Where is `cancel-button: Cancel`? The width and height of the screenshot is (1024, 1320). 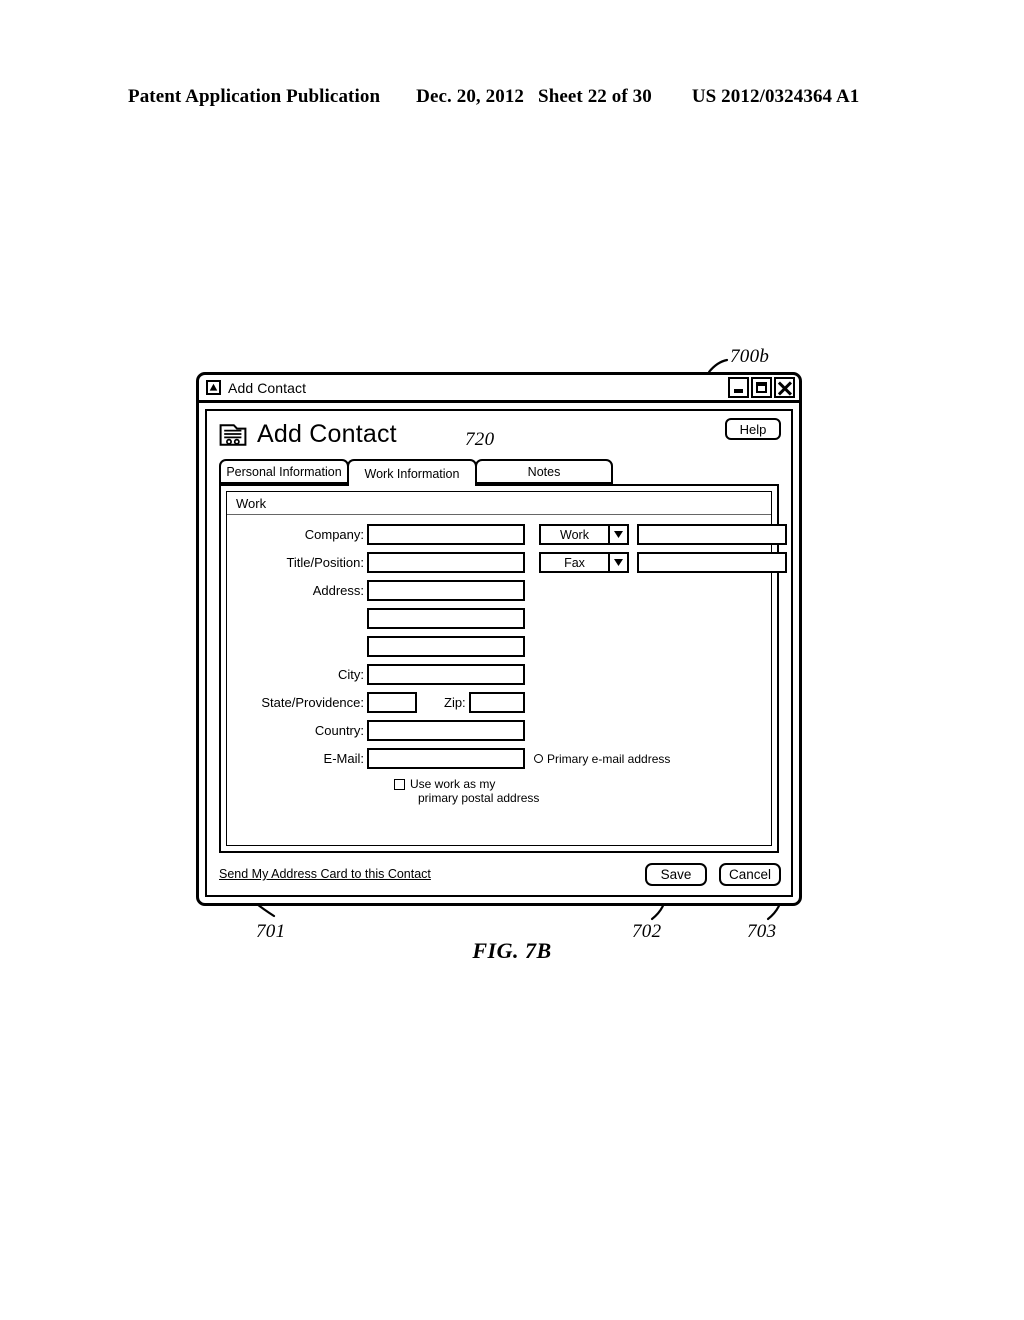
cancel-button: Cancel is located at coordinates (750, 874).